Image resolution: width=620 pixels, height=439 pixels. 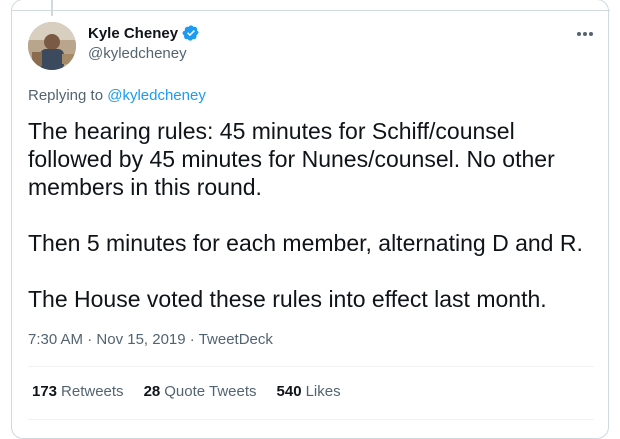 I want to click on replying-to-line: Replying to @kyledcheney, so click(x=117, y=95).